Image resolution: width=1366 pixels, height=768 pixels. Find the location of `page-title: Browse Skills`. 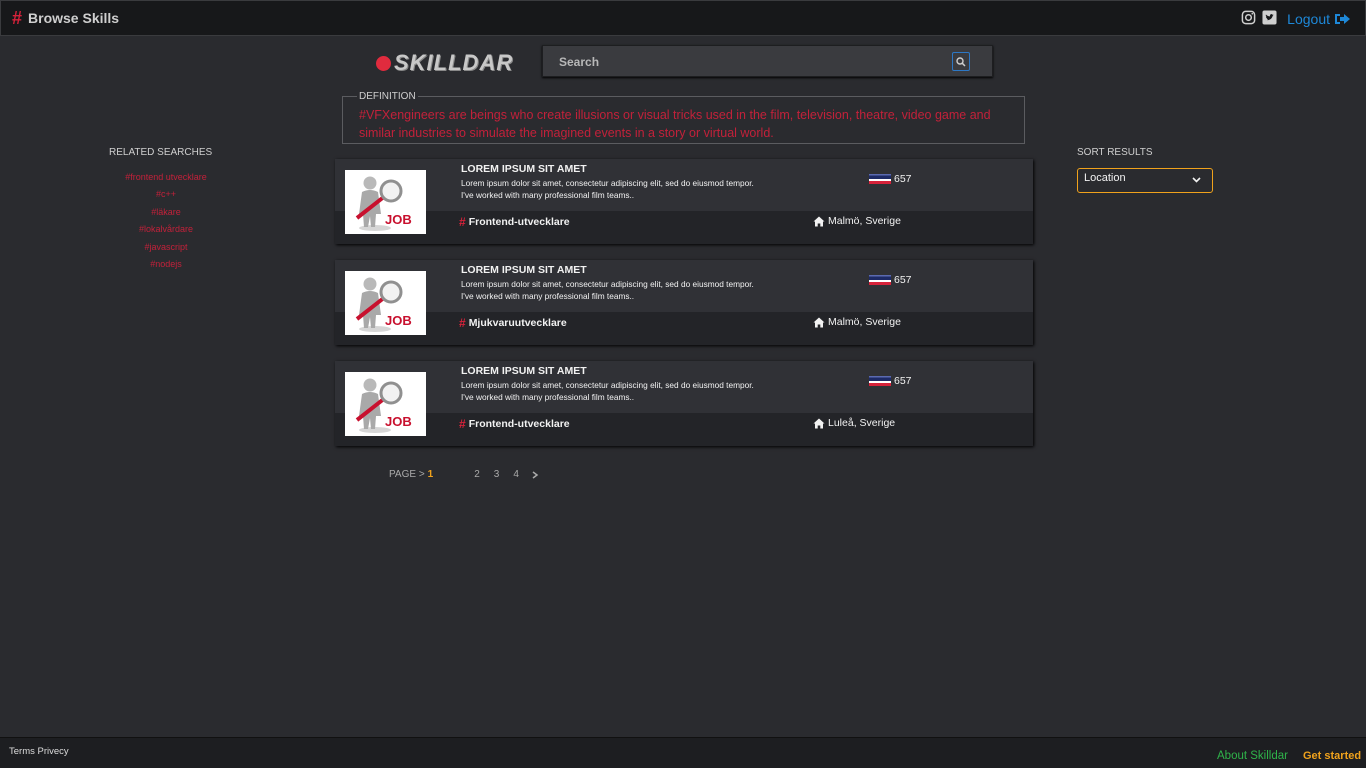

page-title: Browse Skills is located at coordinates (74, 18).